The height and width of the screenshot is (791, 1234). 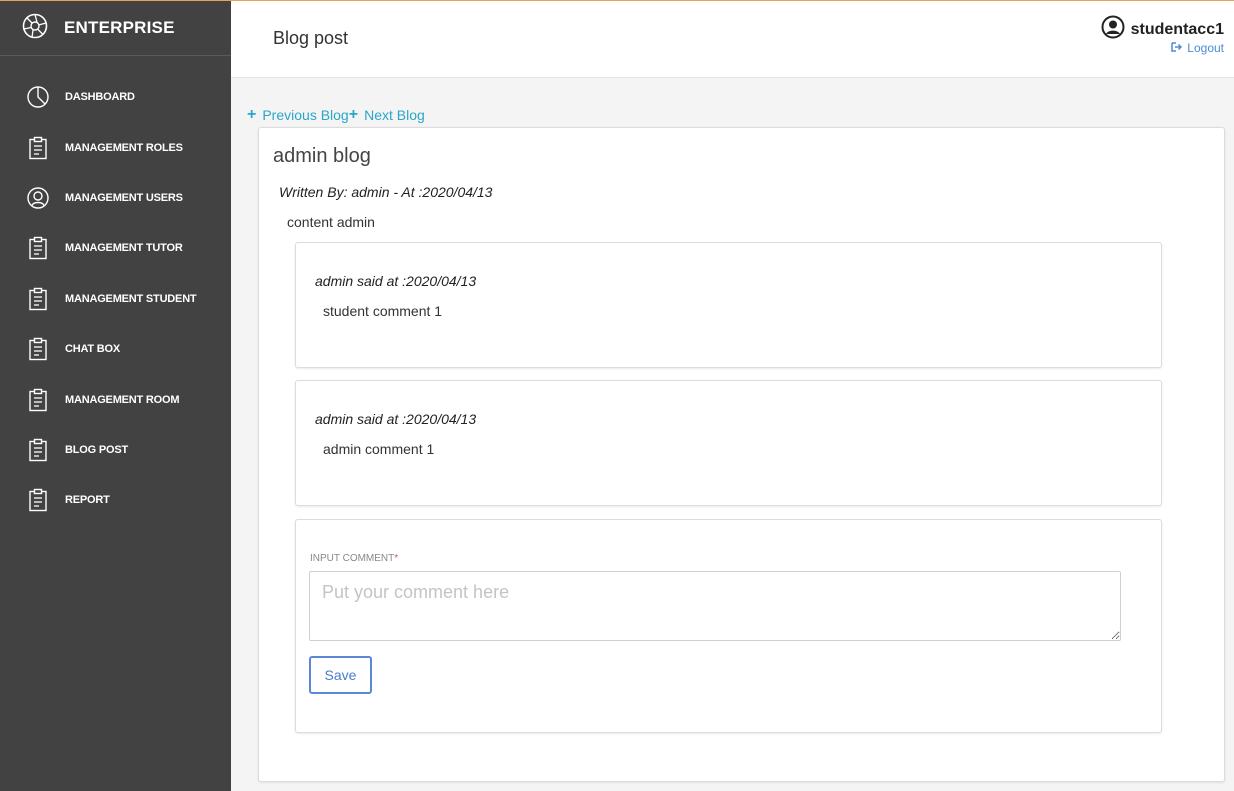 What do you see at coordinates (96, 449) in the screenshot?
I see `sidebar-item-label: BLOG POST` at bounding box center [96, 449].